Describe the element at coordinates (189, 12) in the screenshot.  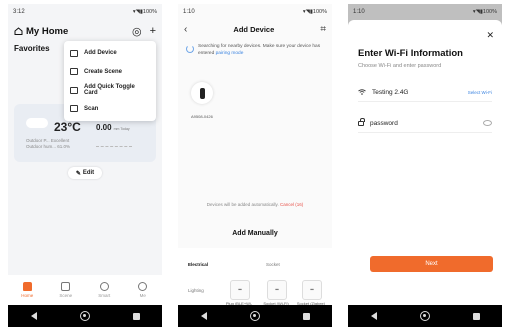
I see `status-time: 1:10` at that location.